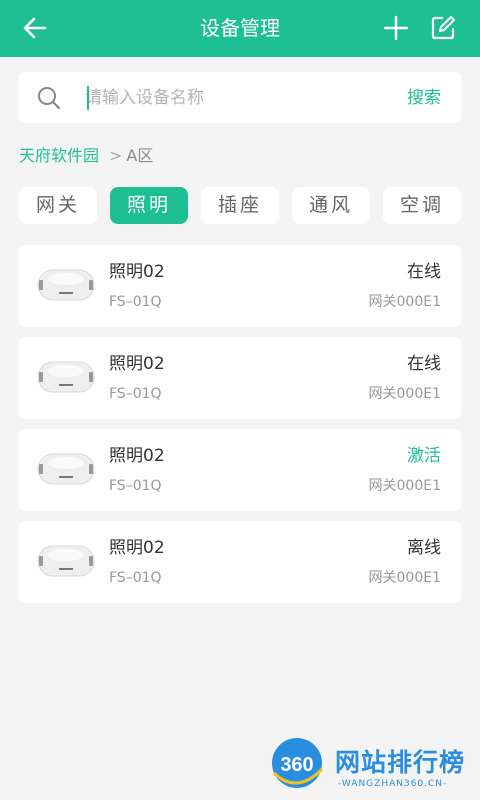  I want to click on device-status: 激活, so click(424, 456).